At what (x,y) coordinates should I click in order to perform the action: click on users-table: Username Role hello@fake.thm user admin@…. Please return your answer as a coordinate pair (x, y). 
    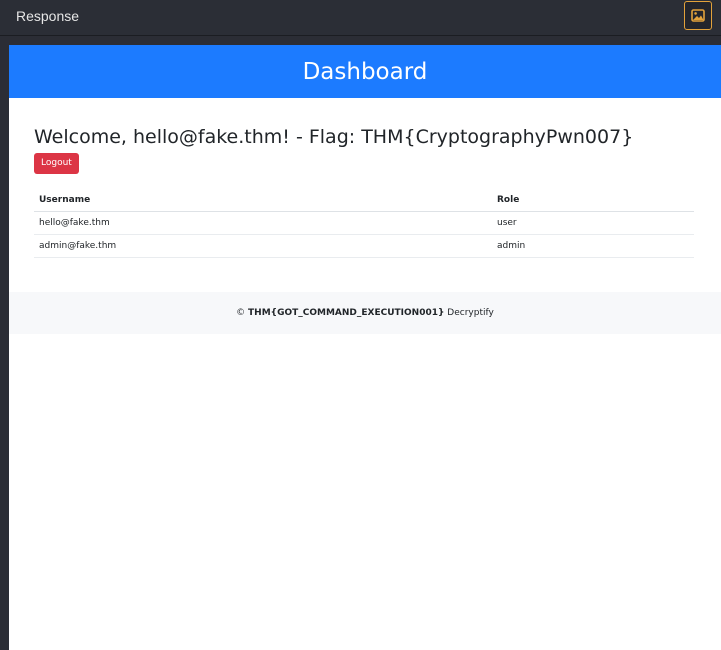
    Looking at the image, I should click on (364, 223).